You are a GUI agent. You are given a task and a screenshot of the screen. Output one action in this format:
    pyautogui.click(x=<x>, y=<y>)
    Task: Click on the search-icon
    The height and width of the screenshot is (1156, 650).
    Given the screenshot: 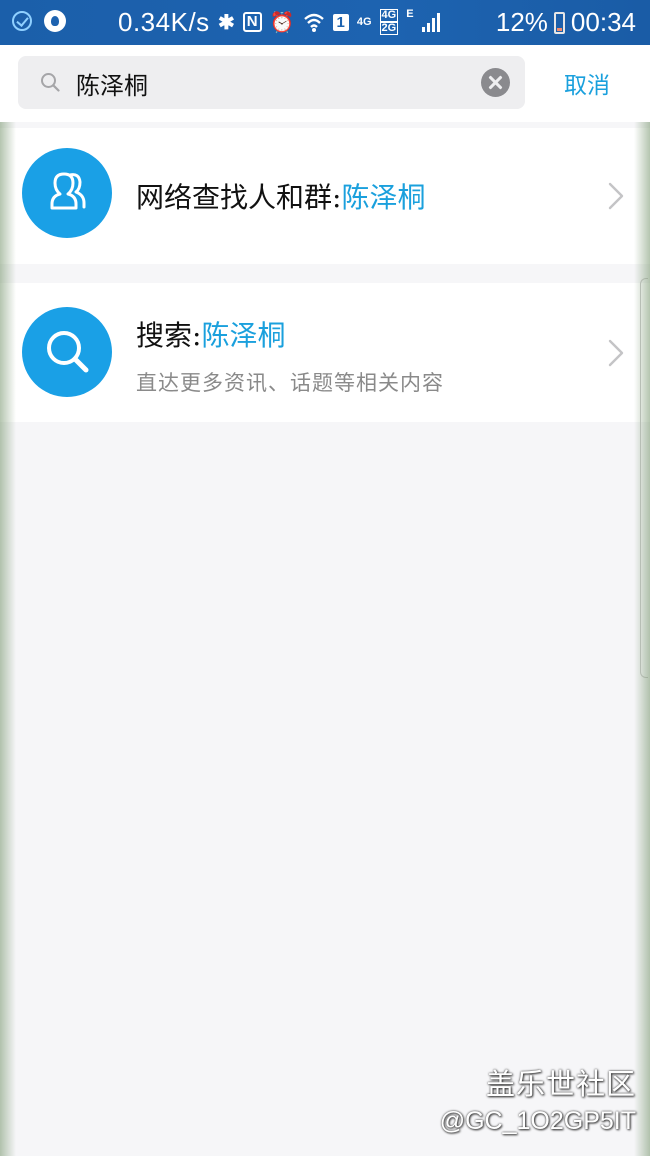 What is the action you would take?
    pyautogui.click(x=50, y=82)
    